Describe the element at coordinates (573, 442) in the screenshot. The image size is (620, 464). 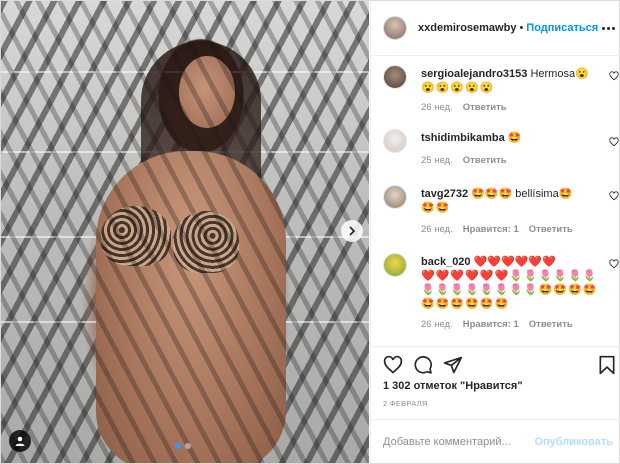
I see `publish-button: Опубликовать` at that location.